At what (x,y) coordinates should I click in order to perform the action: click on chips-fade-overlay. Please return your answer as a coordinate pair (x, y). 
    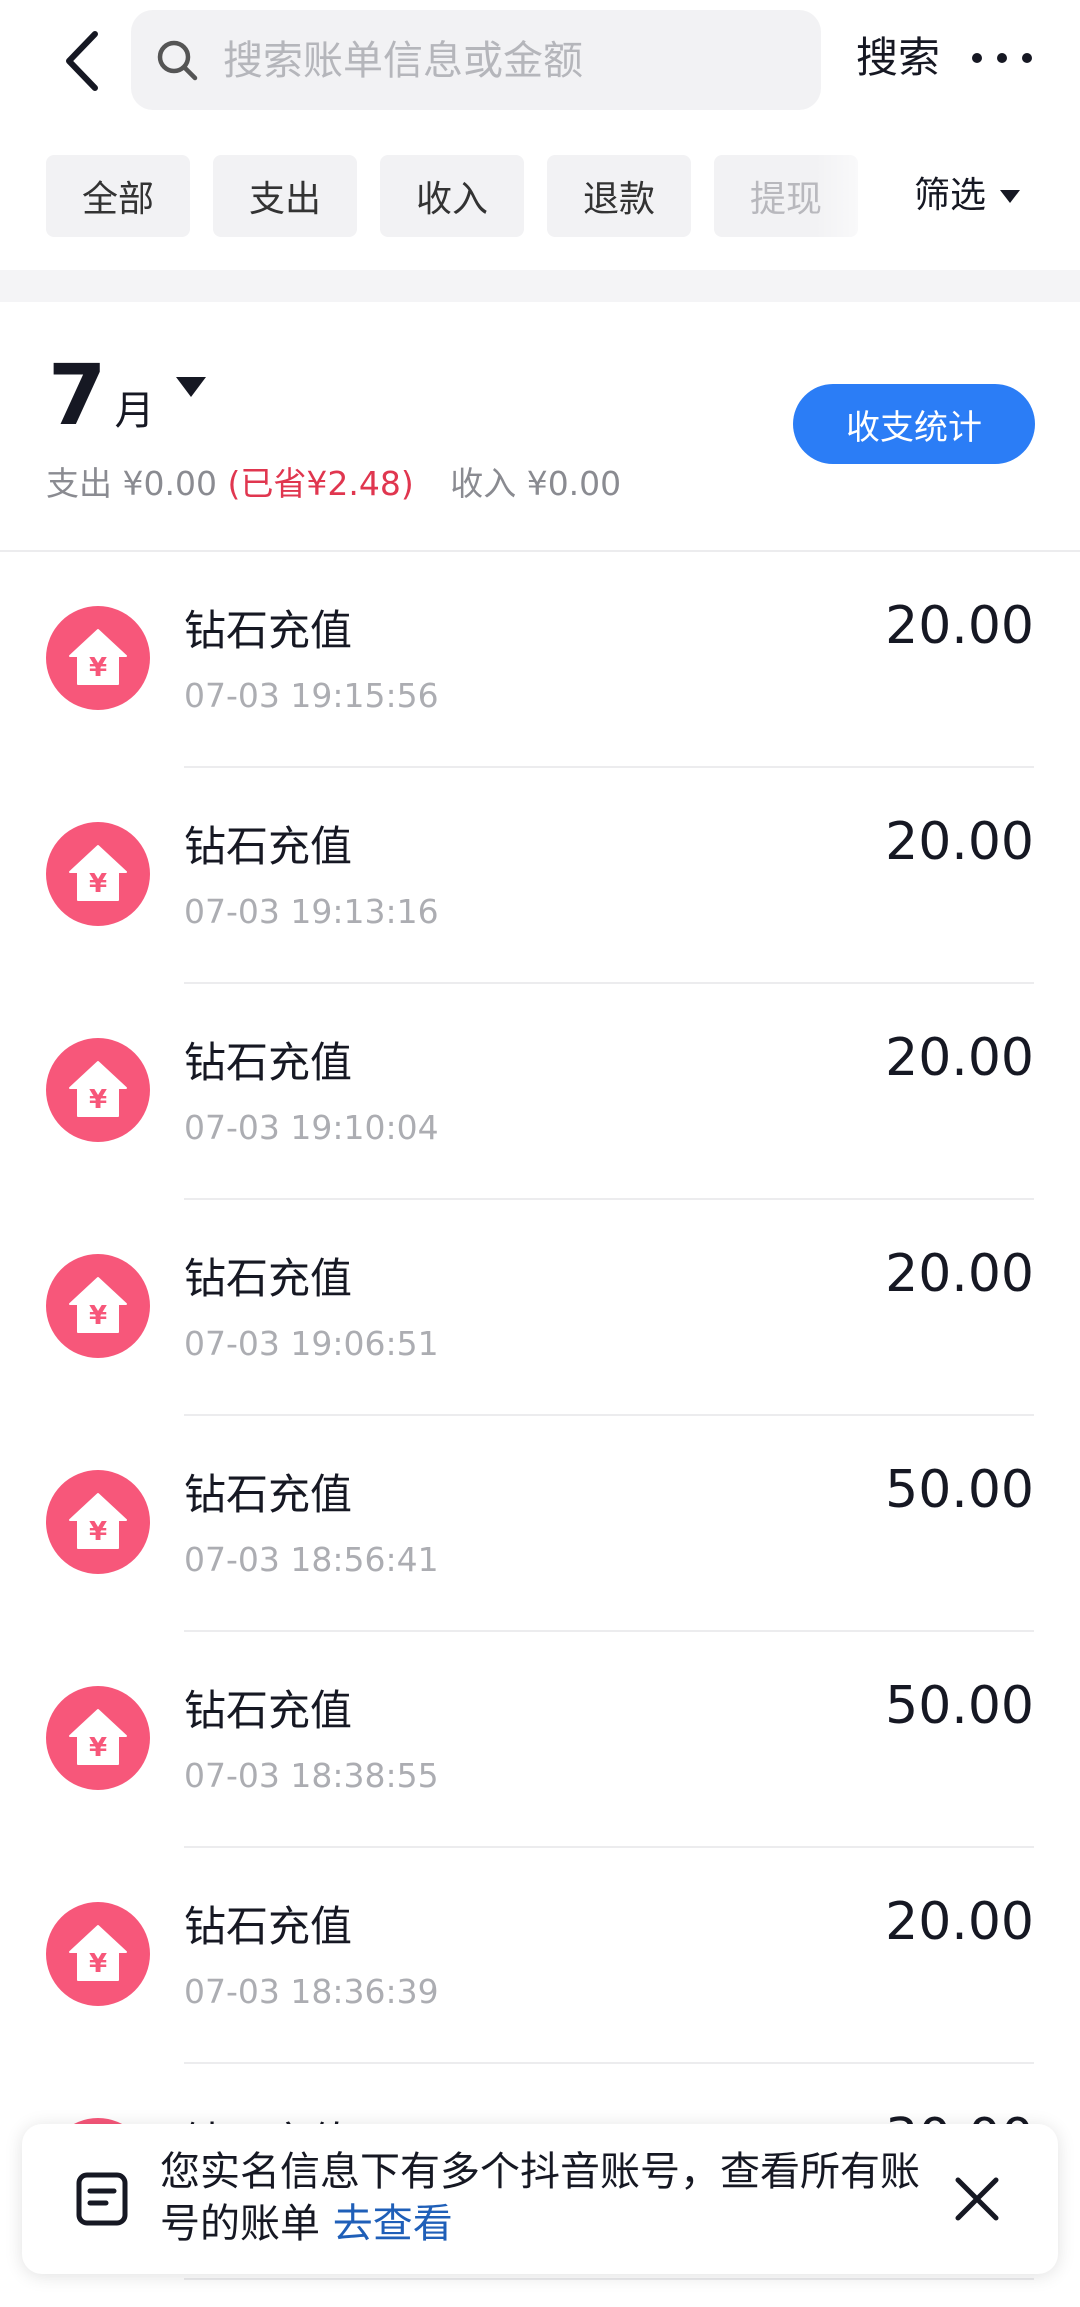
    Looking at the image, I should click on (855, 196).